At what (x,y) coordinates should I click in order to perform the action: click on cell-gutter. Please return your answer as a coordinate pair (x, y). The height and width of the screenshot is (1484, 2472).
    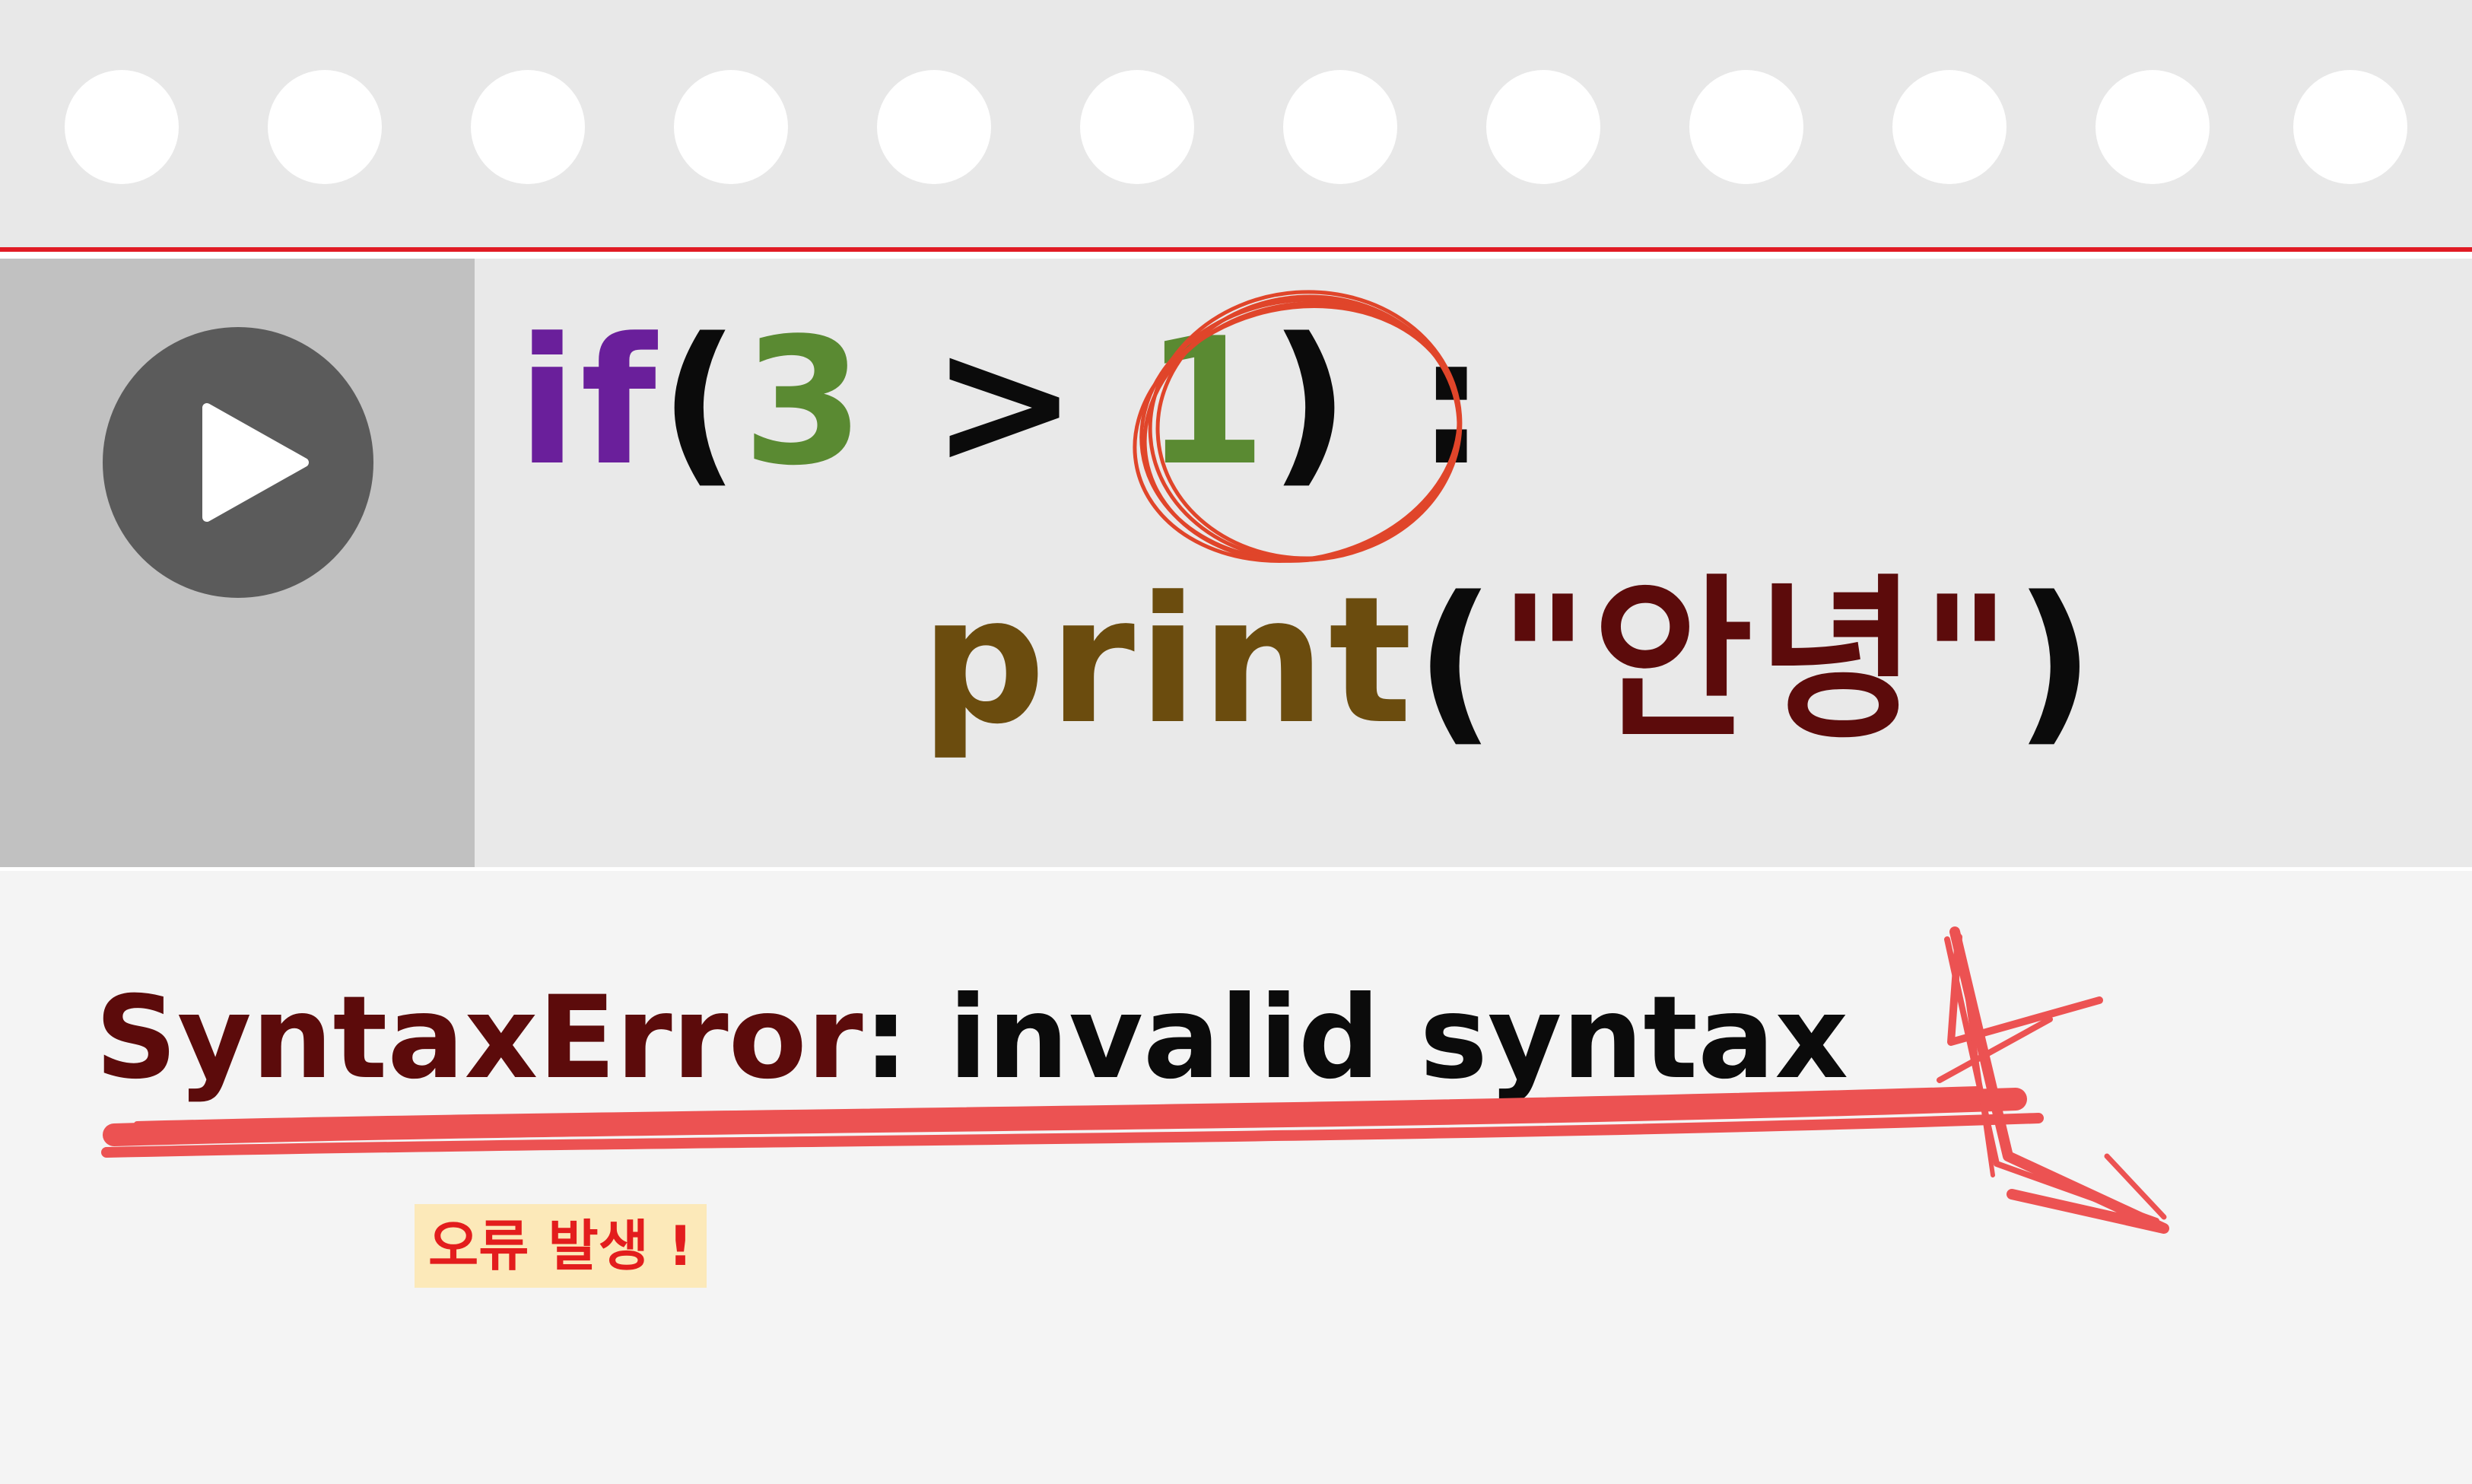
    Looking at the image, I should click on (237, 563).